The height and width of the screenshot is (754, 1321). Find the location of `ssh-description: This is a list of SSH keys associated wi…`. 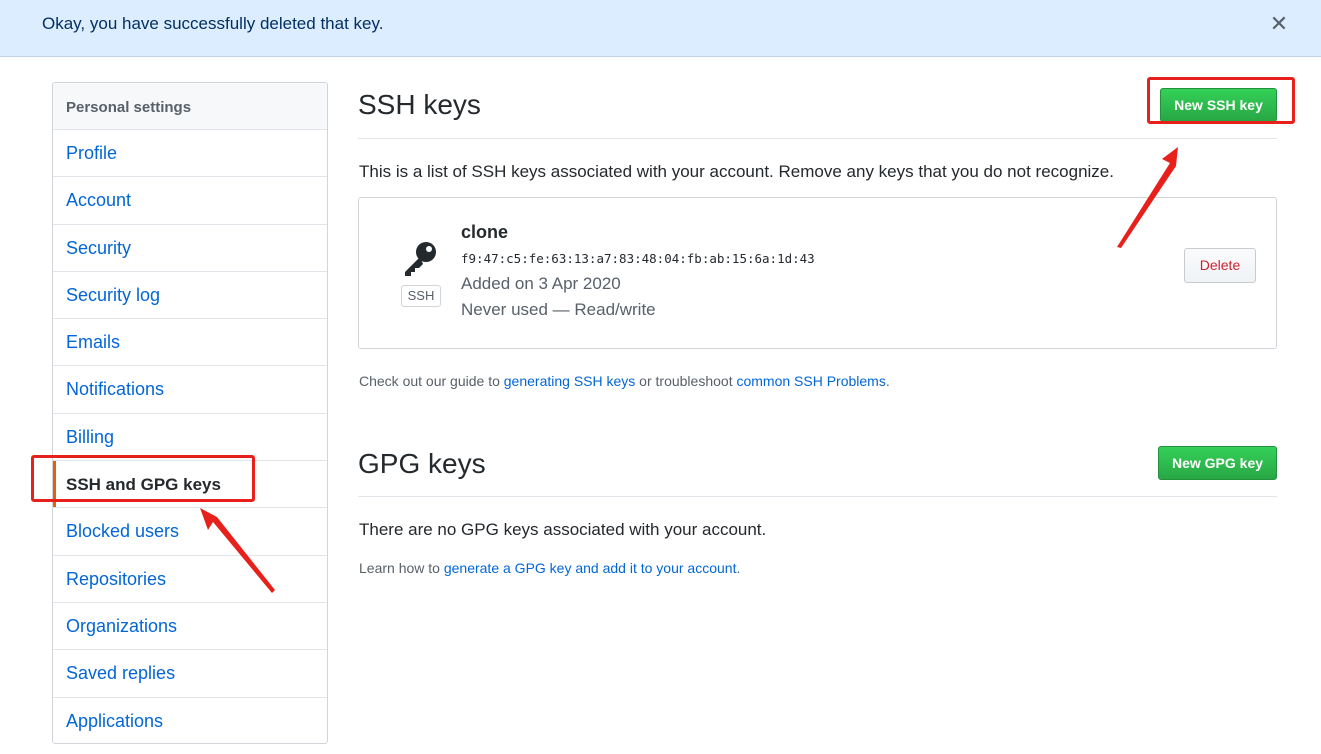

ssh-description: This is a list of SSH keys associated wi… is located at coordinates (736, 171).